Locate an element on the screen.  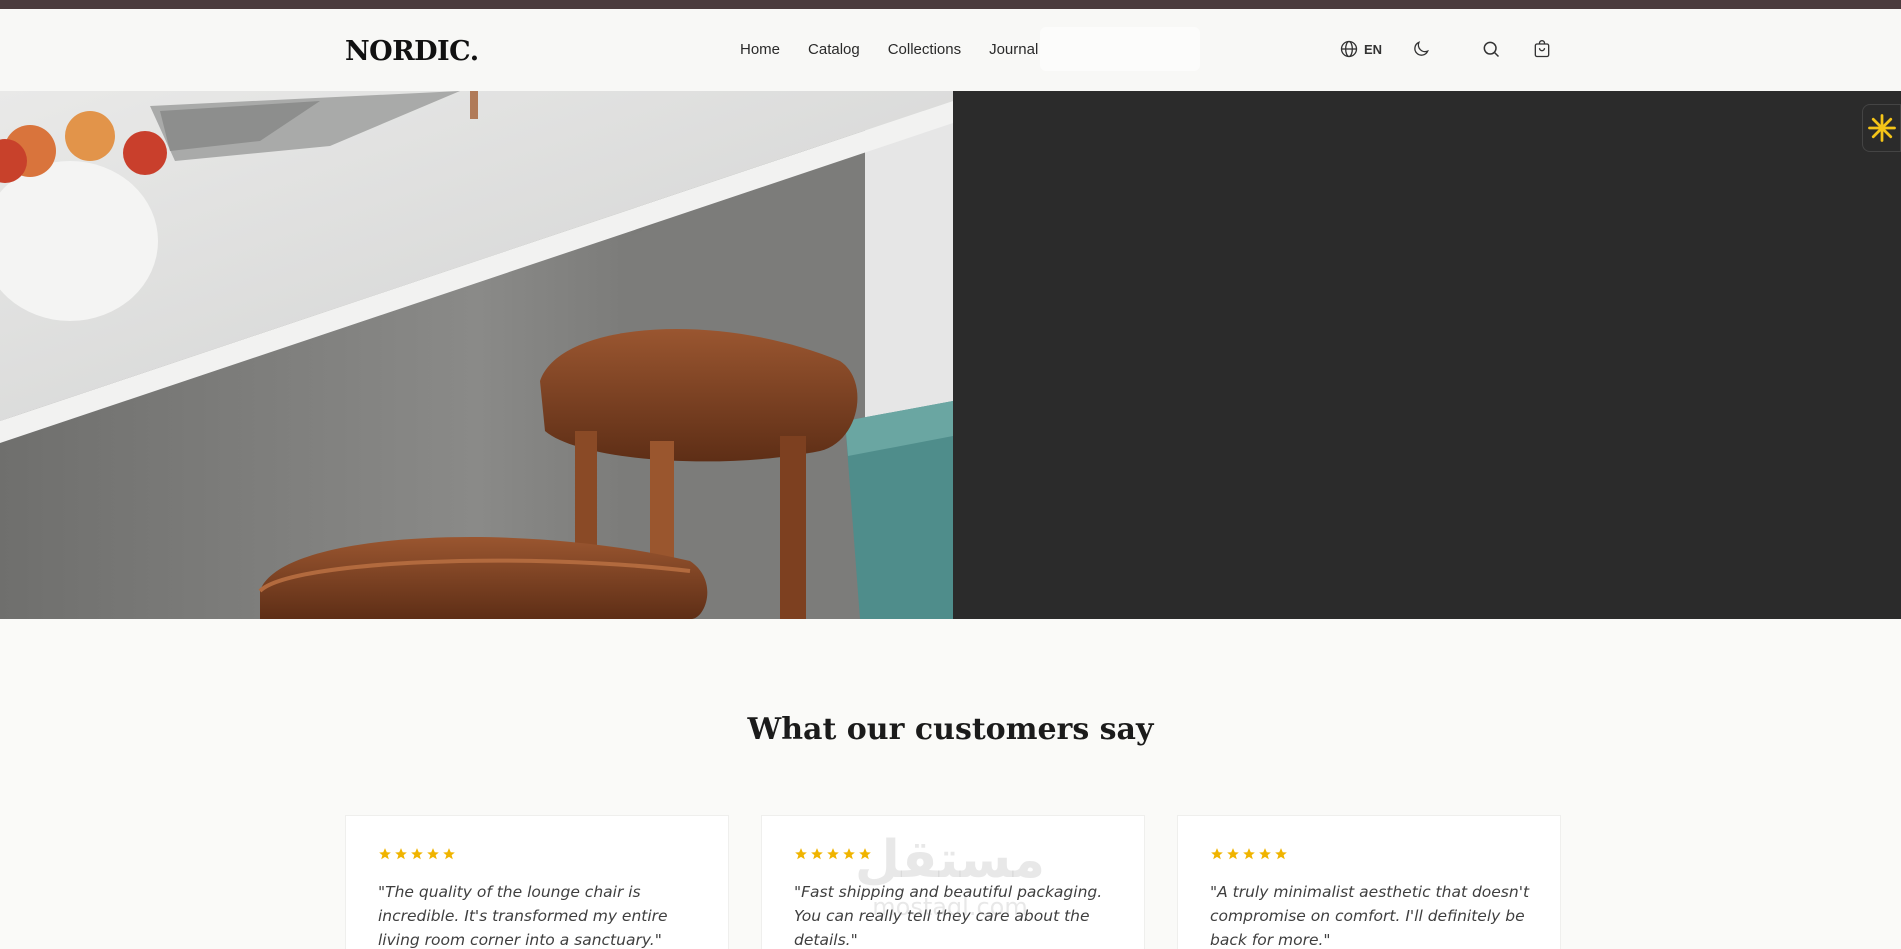
nav-link-collections: Collections is located at coordinates (924, 49).